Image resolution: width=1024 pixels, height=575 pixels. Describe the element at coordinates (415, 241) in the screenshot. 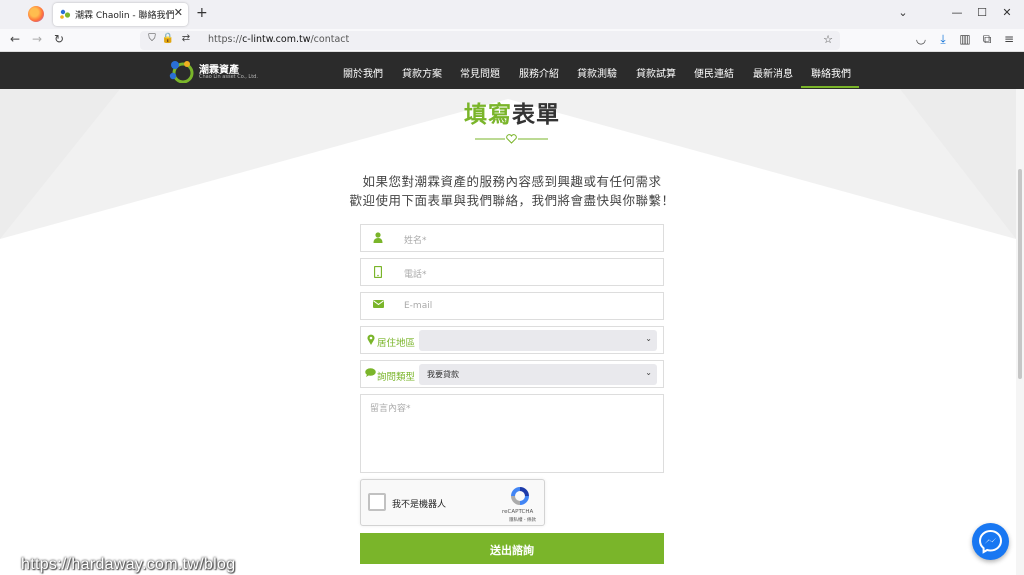

I see `name-placeholder: 姓名*` at that location.